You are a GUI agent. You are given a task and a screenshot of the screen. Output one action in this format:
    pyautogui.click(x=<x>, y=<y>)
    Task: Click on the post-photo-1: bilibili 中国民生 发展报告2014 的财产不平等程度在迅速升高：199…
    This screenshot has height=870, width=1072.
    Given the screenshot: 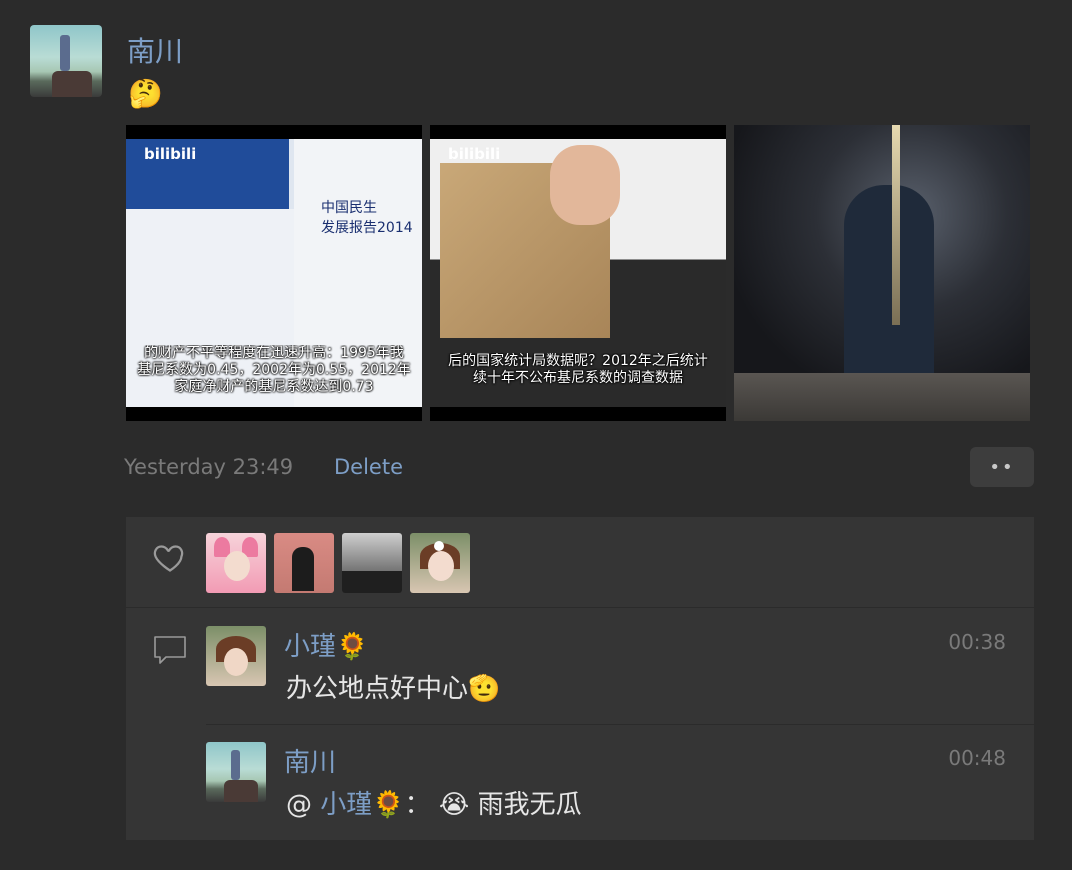 What is the action you would take?
    pyautogui.click(x=274, y=273)
    